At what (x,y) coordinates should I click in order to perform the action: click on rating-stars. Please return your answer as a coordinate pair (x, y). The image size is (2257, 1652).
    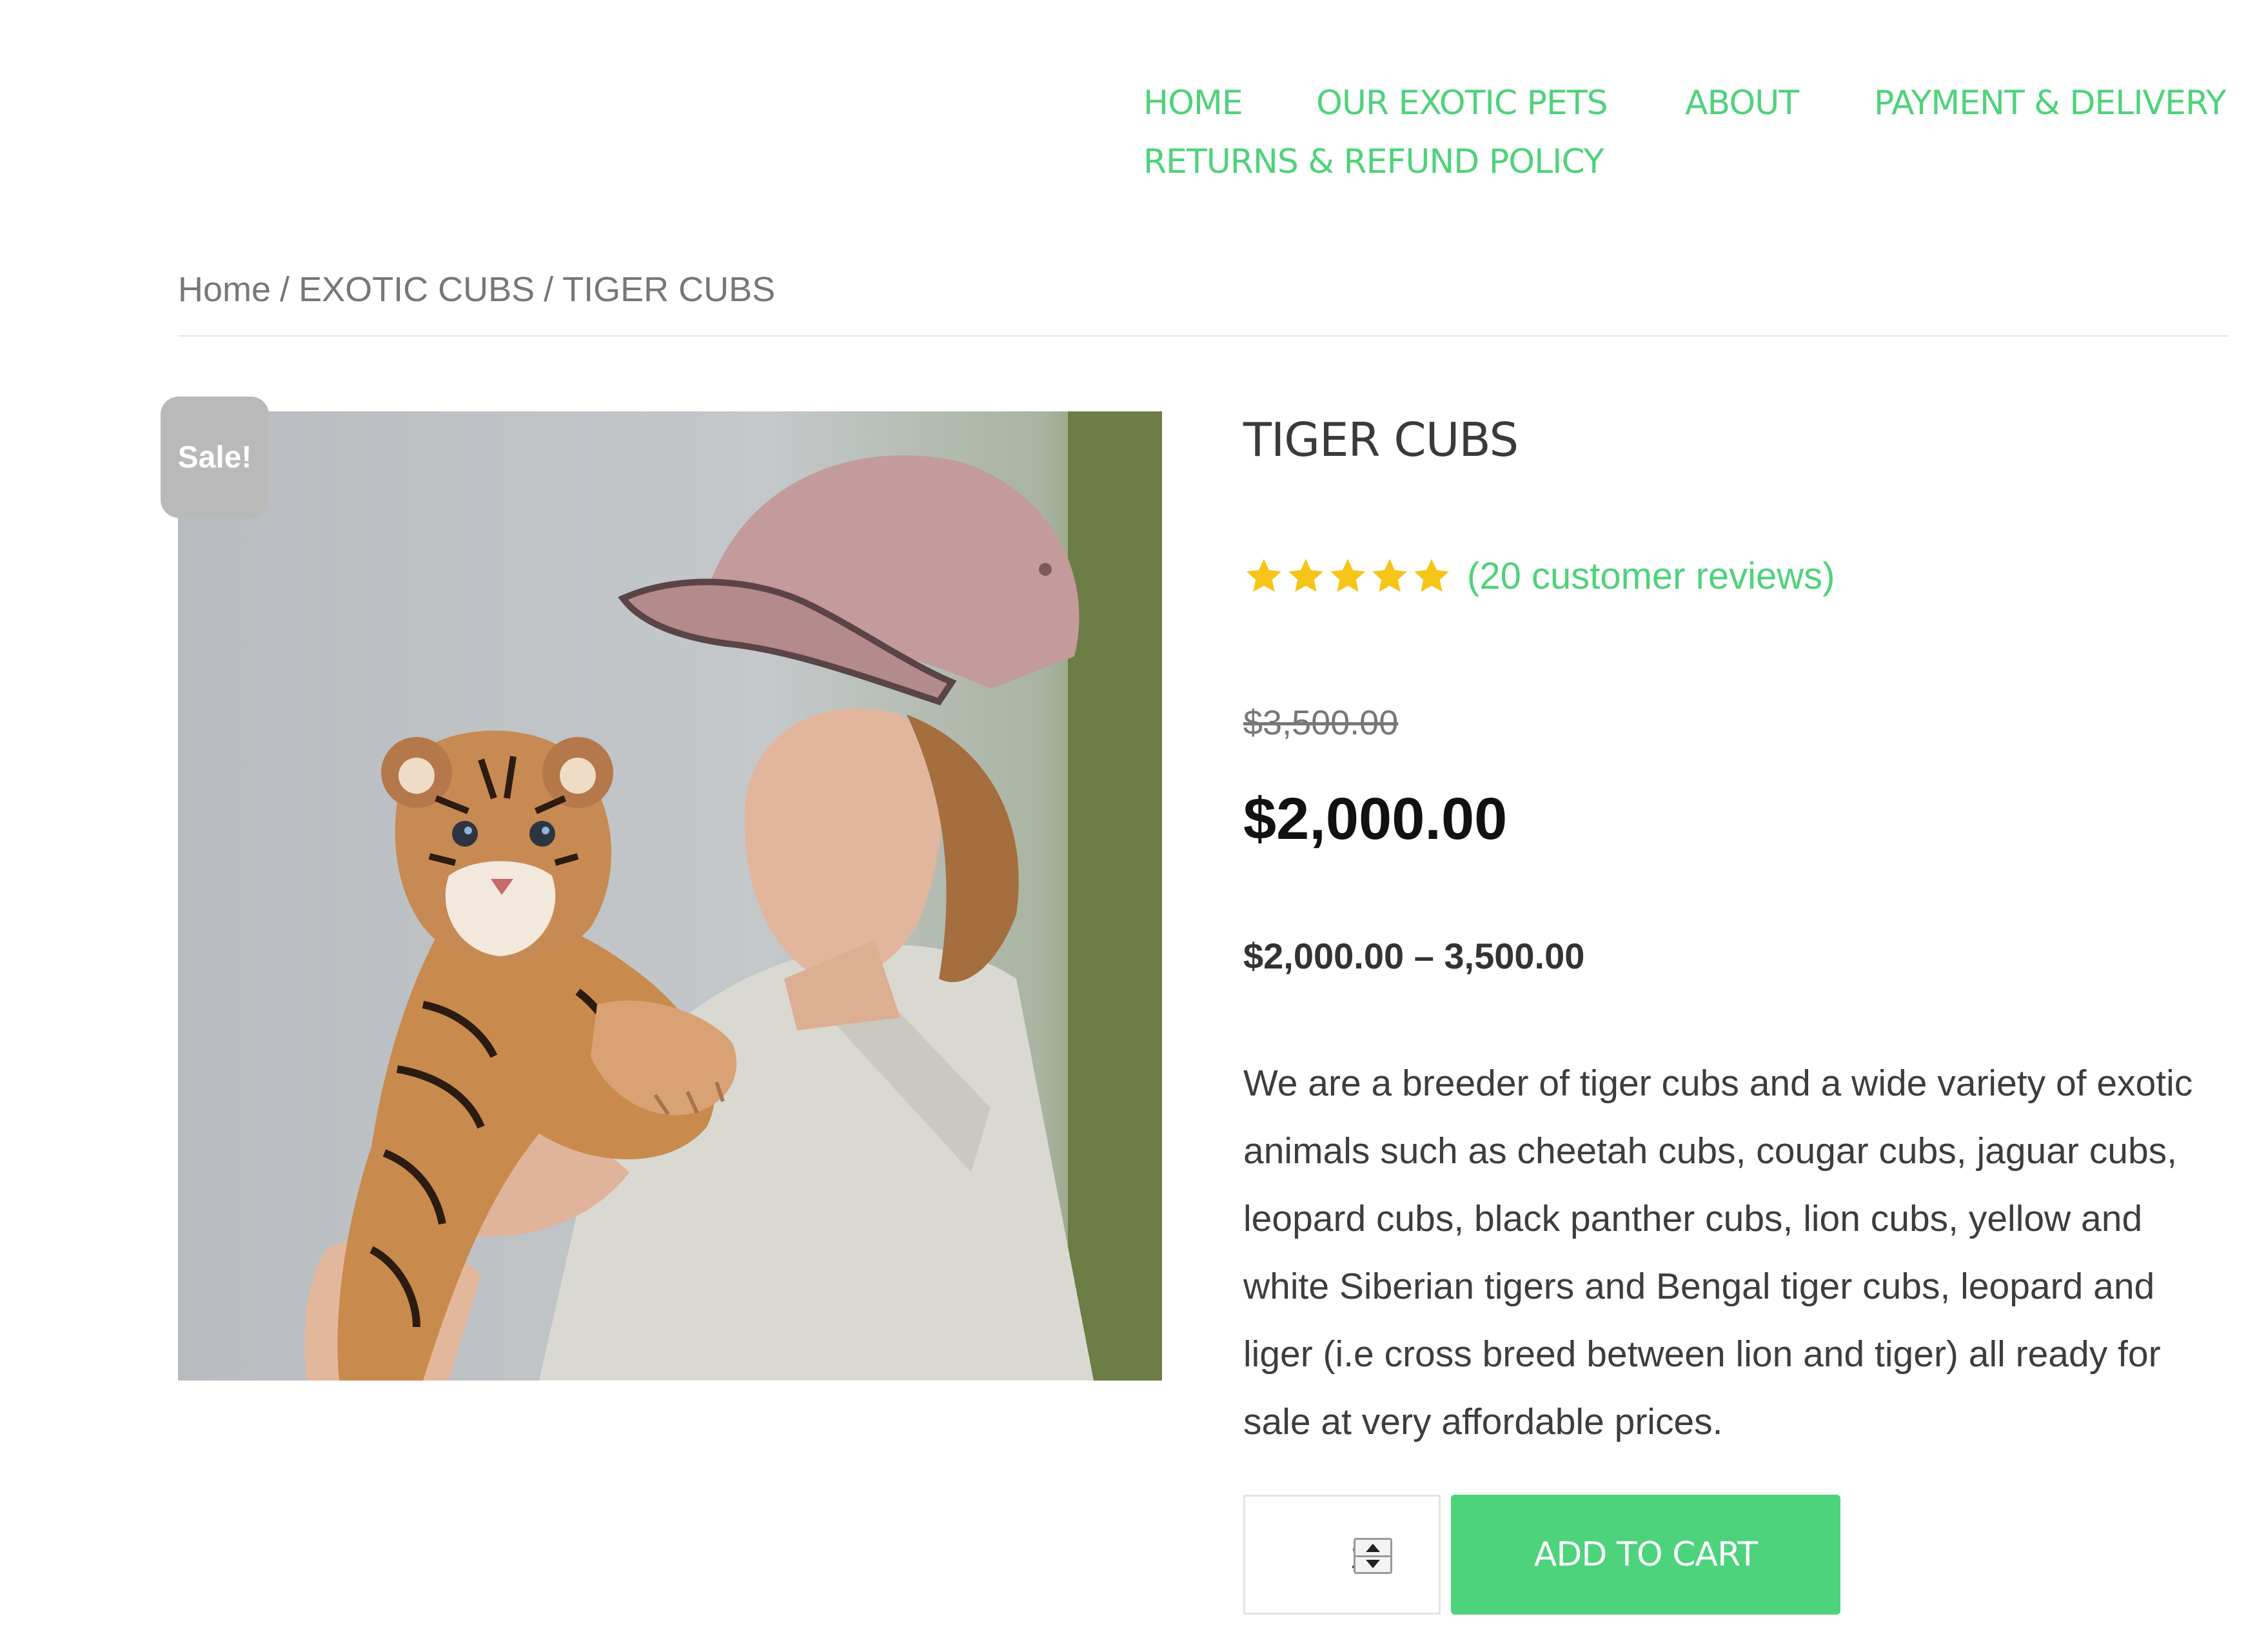
    Looking at the image, I should click on (1348, 577).